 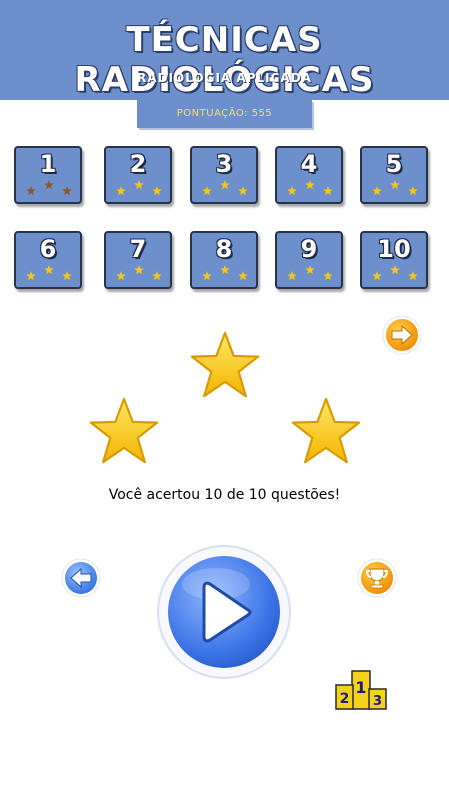 What do you see at coordinates (224, 164) in the screenshot?
I see `level-number: 3` at bounding box center [224, 164].